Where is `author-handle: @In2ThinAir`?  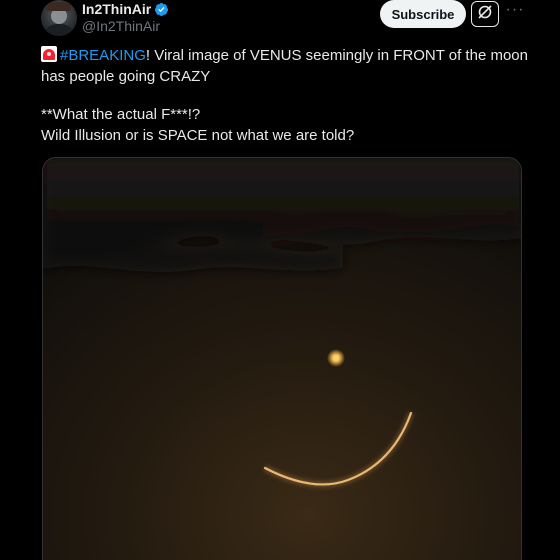 author-handle: @In2ThinAir is located at coordinates (121, 26).